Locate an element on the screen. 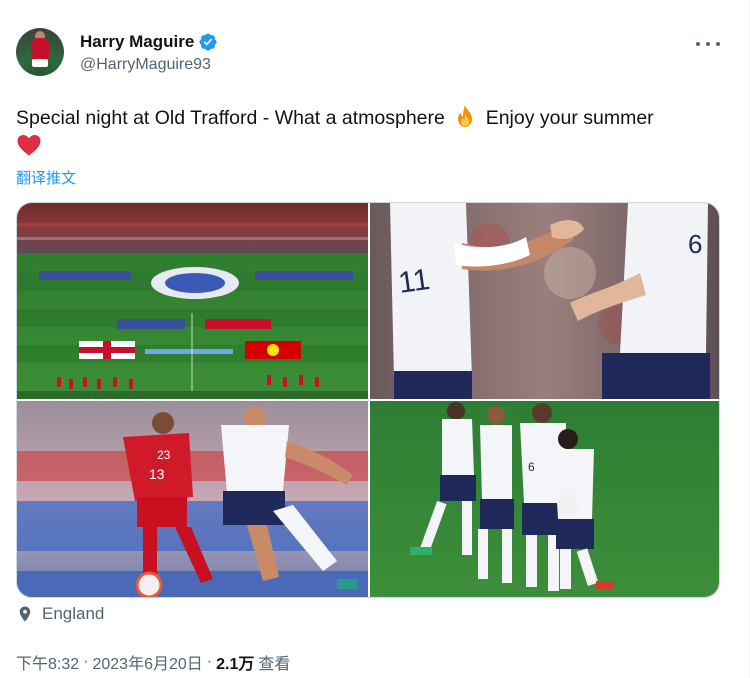 The image size is (750, 678). tweet-text-part-2: Enjoy your summer is located at coordinates (569, 118).